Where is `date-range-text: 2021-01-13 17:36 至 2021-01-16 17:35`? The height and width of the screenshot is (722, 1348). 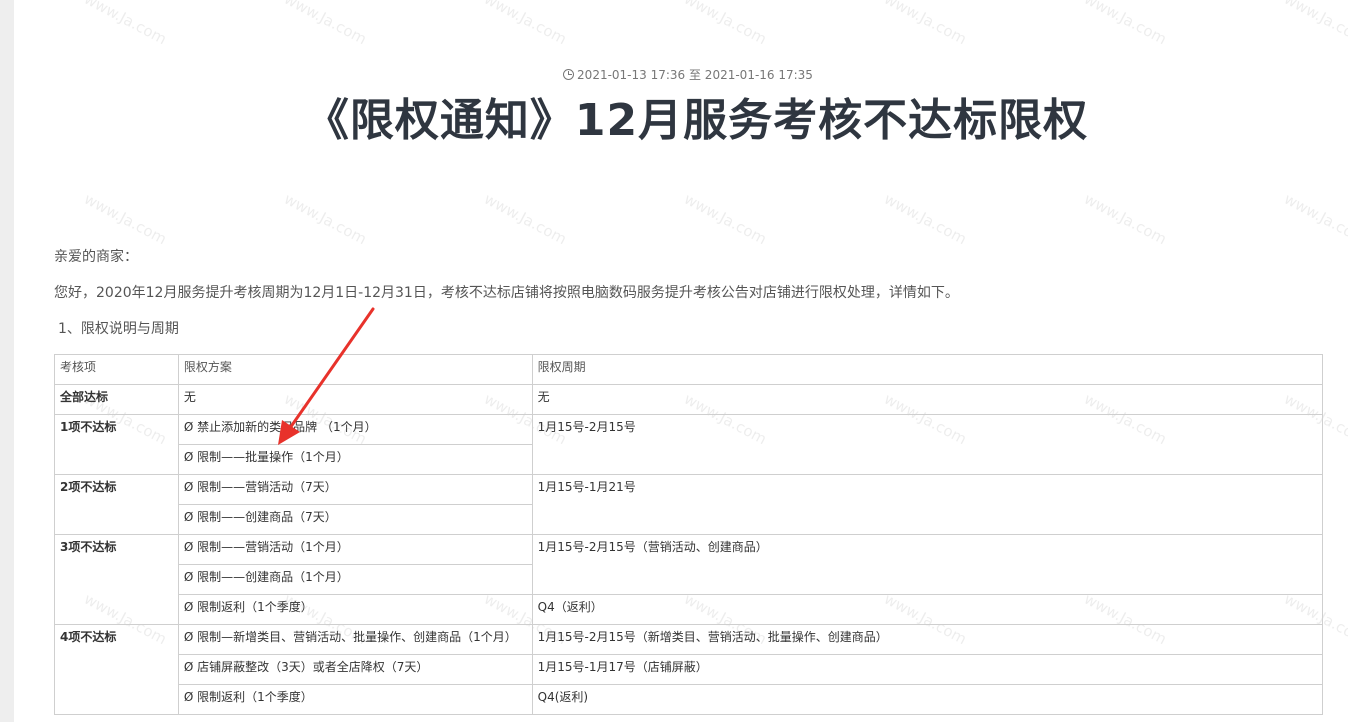
date-range-text: 2021-01-13 17:36 至 2021-01-16 17:35 is located at coordinates (695, 75).